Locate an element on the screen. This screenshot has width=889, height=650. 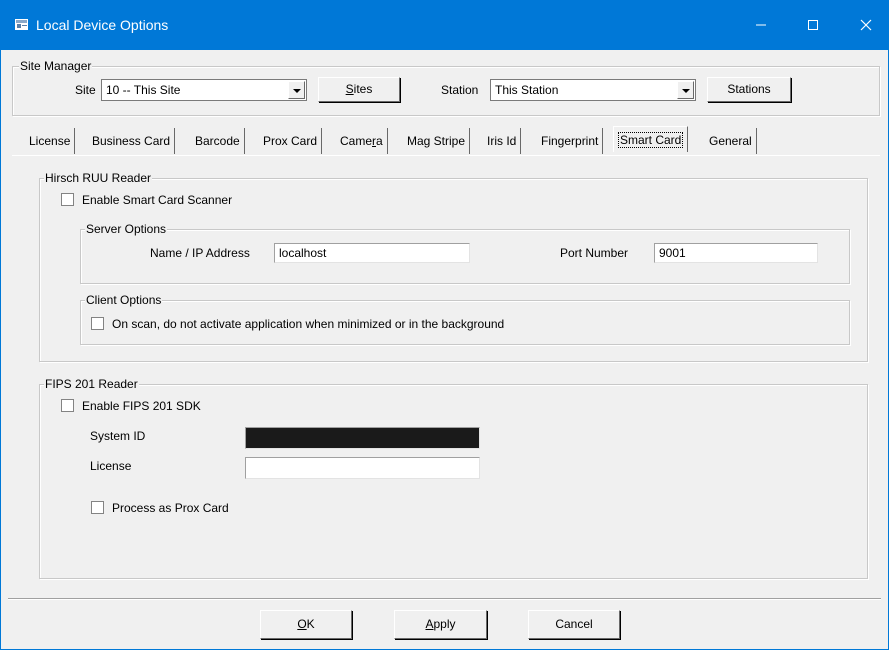
client-options-title: Client Options is located at coordinates (124, 300).